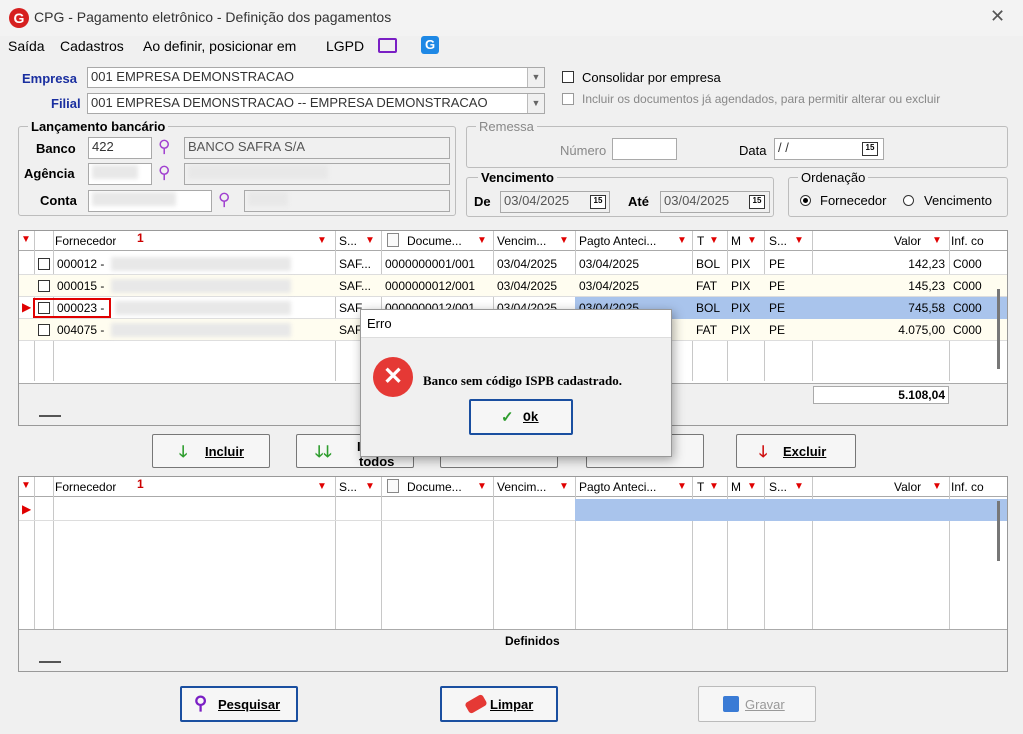 This screenshot has height=734, width=1023. Describe the element at coordinates (783, 147) in the screenshot. I see `data-value: / /` at that location.